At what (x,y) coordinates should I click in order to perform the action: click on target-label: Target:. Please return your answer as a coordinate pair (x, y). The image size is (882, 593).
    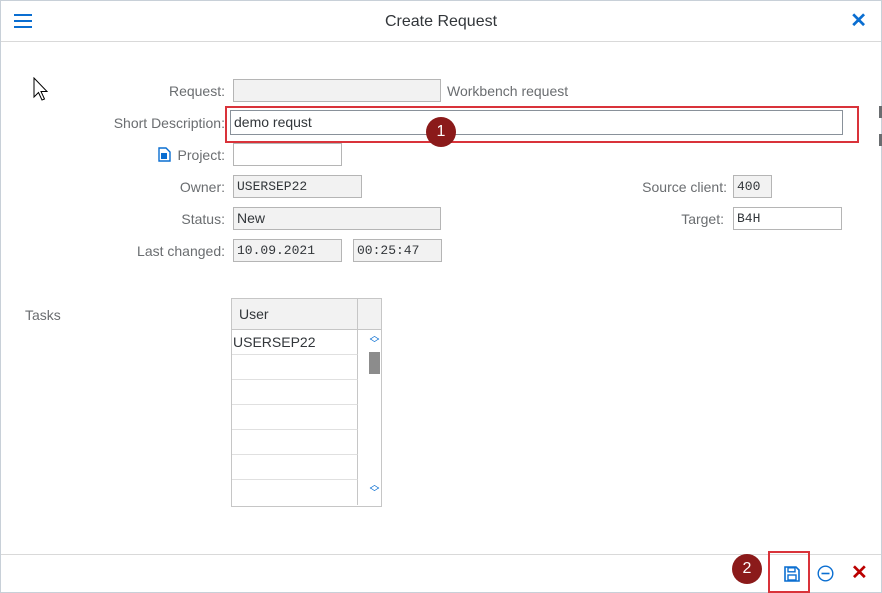
    Looking at the image, I should click on (702, 219).